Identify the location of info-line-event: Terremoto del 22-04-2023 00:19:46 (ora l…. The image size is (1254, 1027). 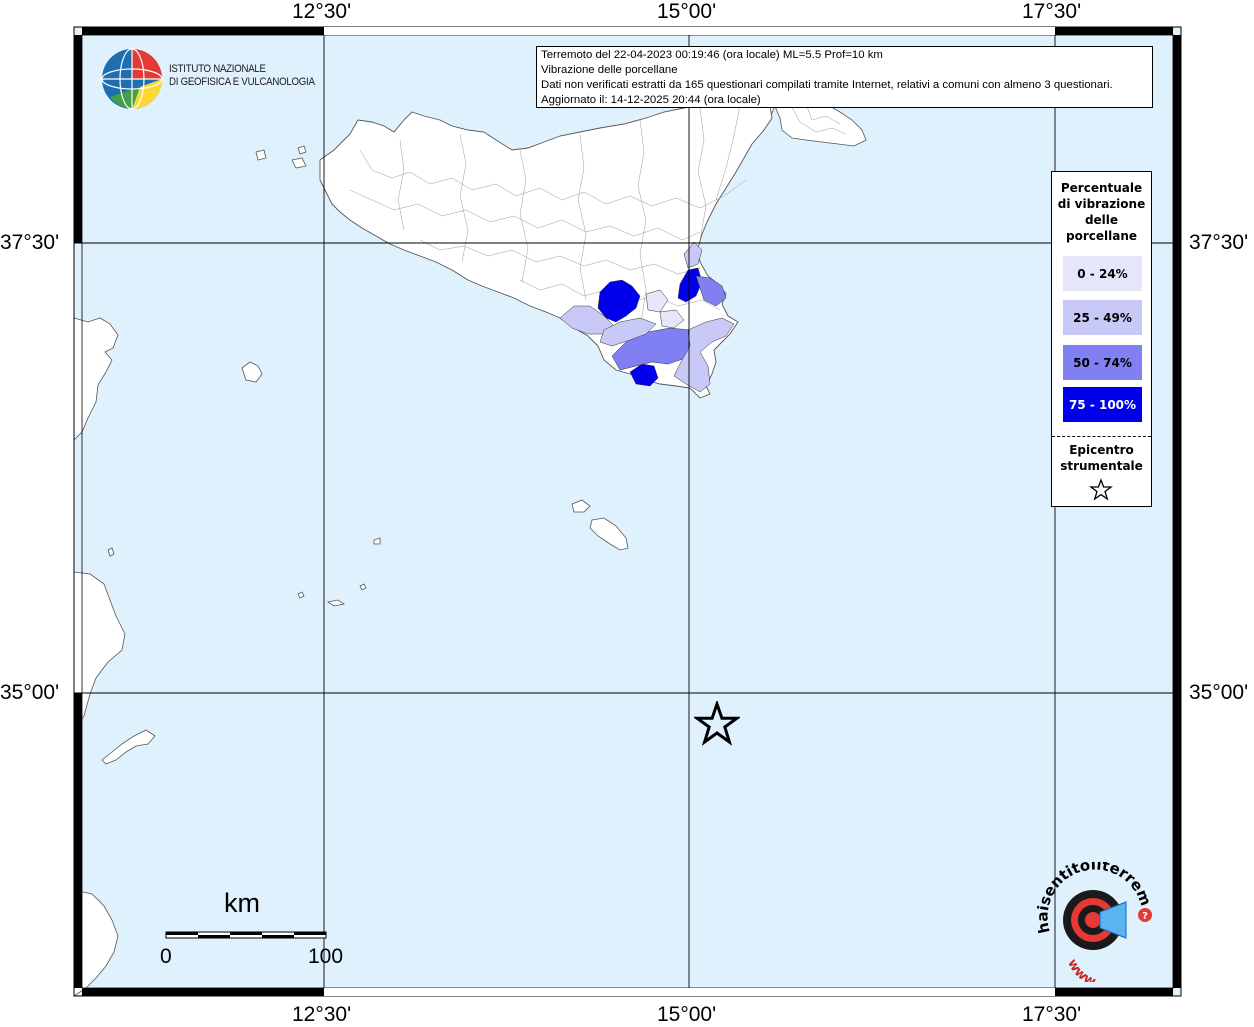
(712, 55).